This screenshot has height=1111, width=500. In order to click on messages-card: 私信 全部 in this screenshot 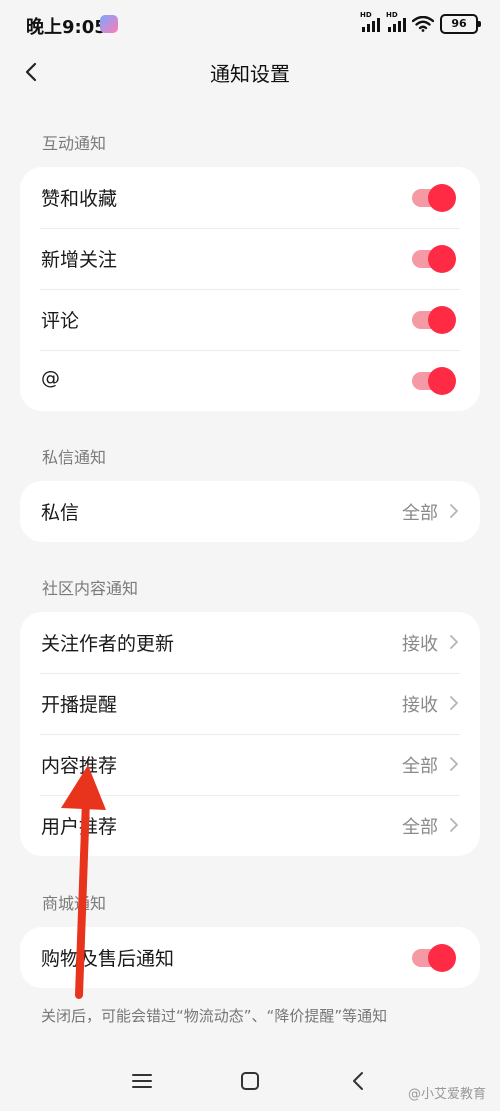, I will do `click(250, 511)`.